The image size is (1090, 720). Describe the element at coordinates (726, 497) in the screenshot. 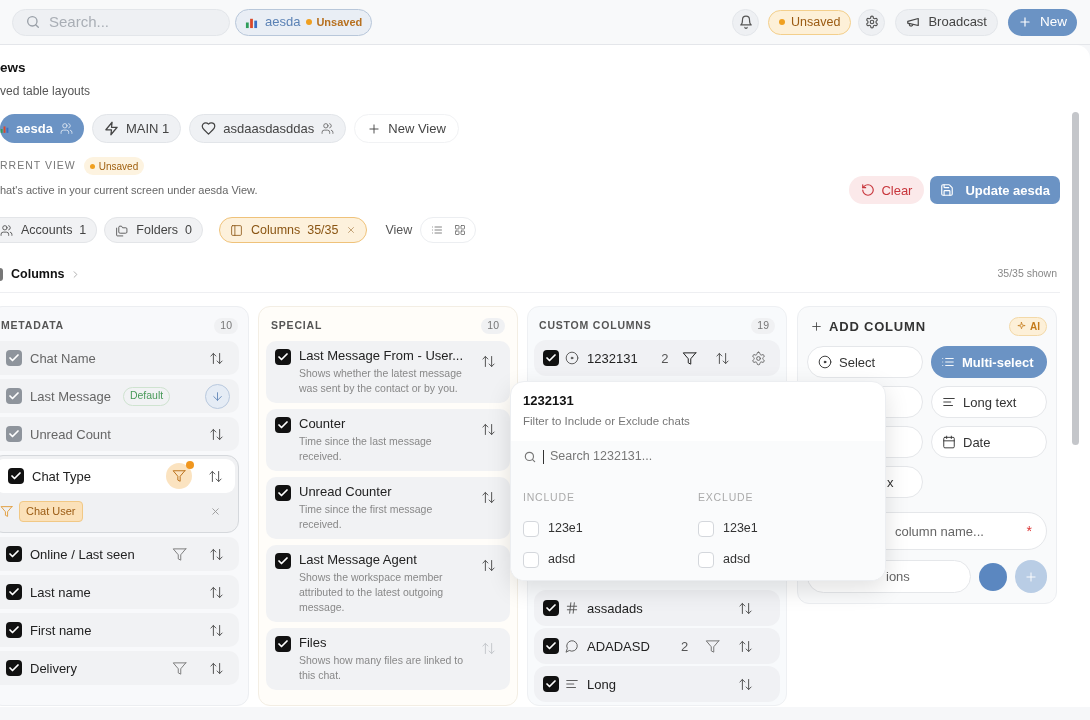

I see `group-label: EXCLUDE` at that location.